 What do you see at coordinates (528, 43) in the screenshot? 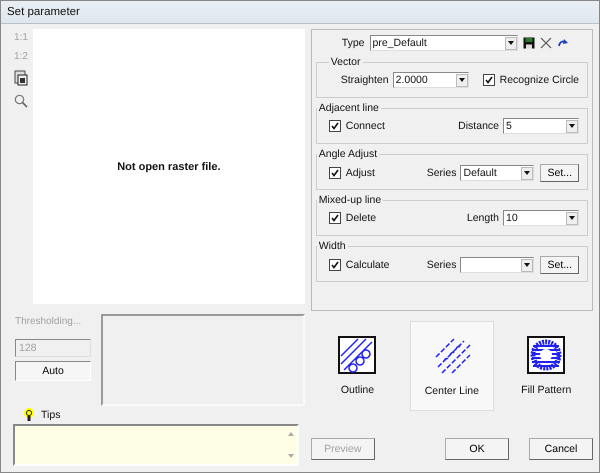
I see `save-icon` at bounding box center [528, 43].